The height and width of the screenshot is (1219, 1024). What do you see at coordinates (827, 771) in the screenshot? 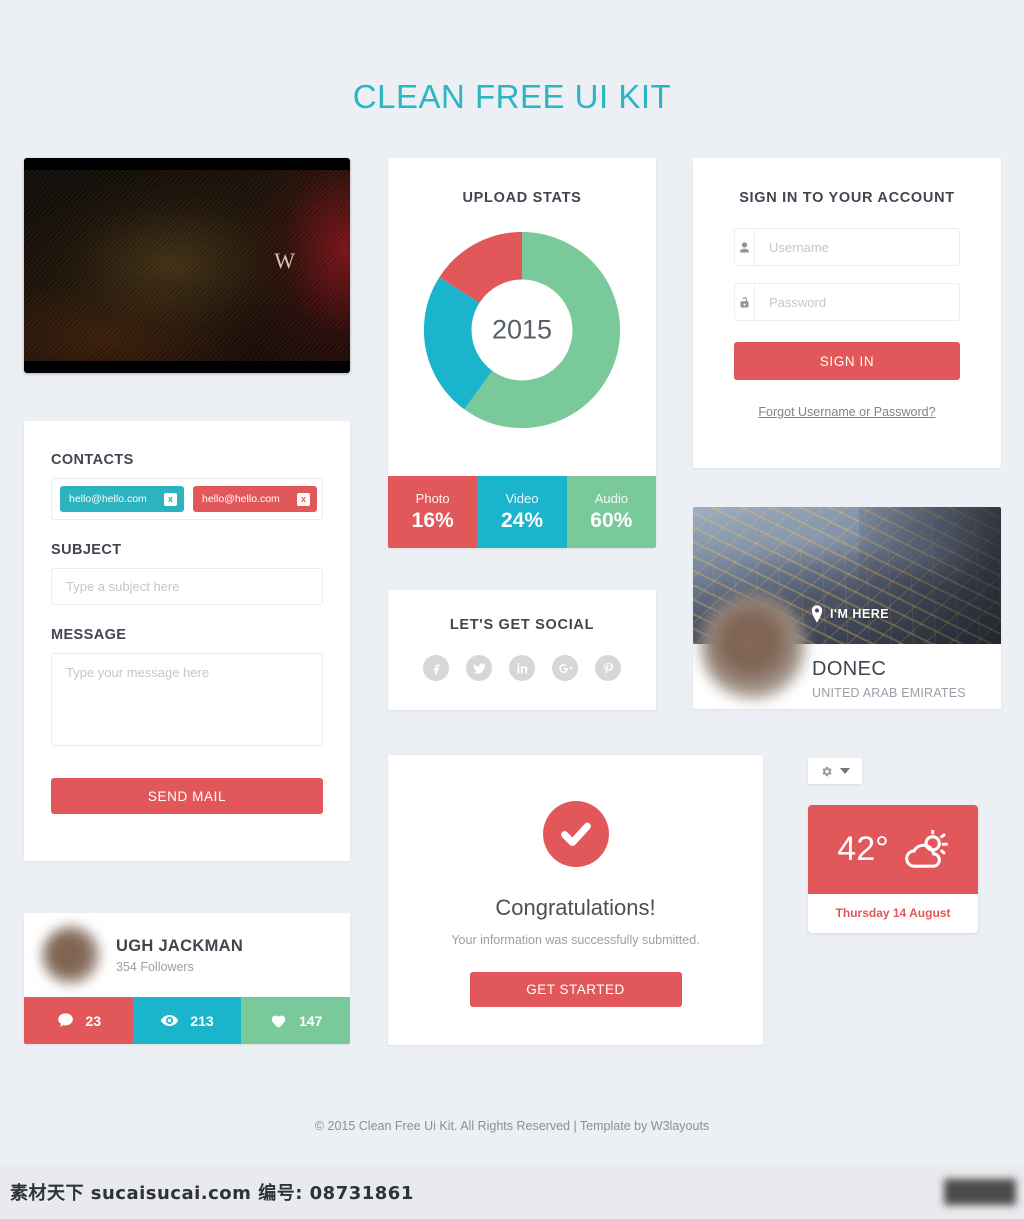
I see `gear-icon` at bounding box center [827, 771].